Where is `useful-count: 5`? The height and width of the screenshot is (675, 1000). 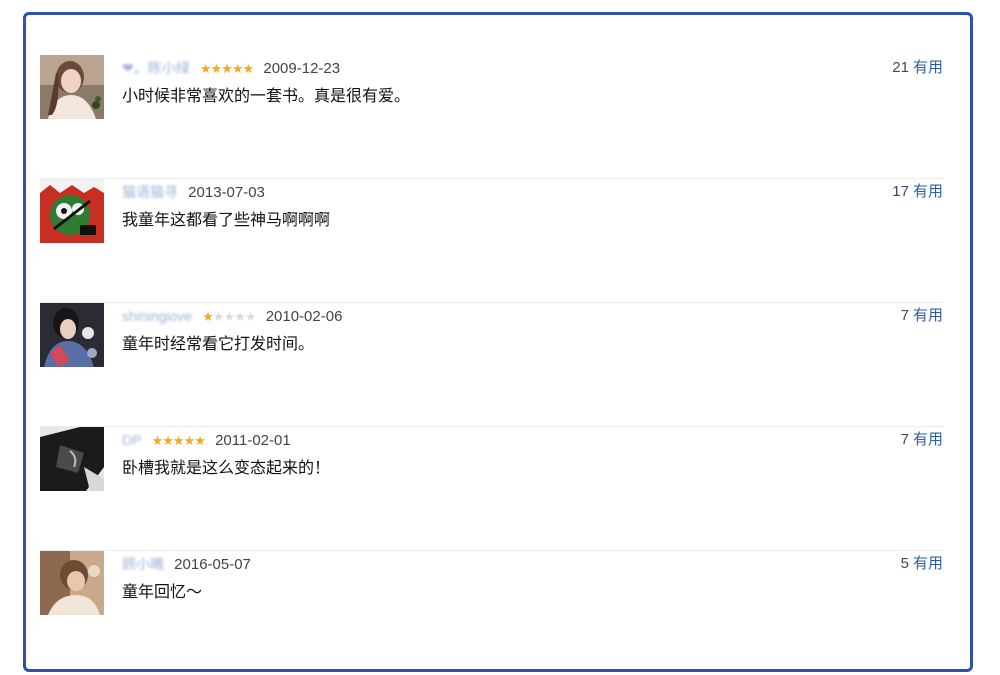 useful-count: 5 is located at coordinates (904, 563).